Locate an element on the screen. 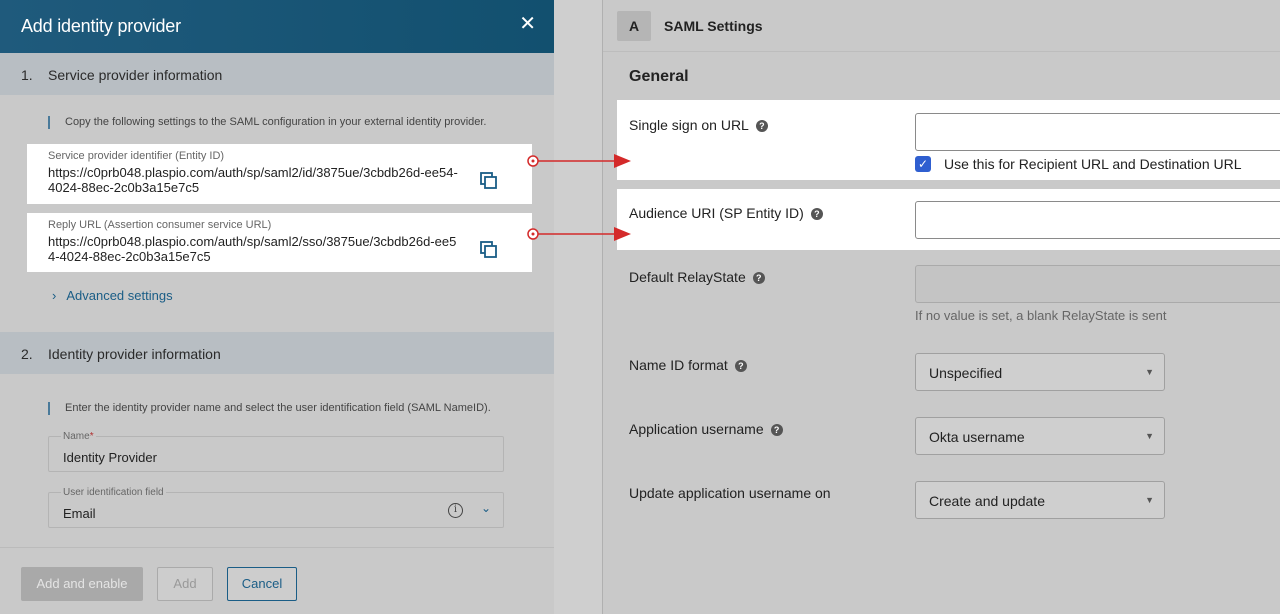 This screenshot has width=1280, height=614. relaystate-input is located at coordinates (1097, 284).